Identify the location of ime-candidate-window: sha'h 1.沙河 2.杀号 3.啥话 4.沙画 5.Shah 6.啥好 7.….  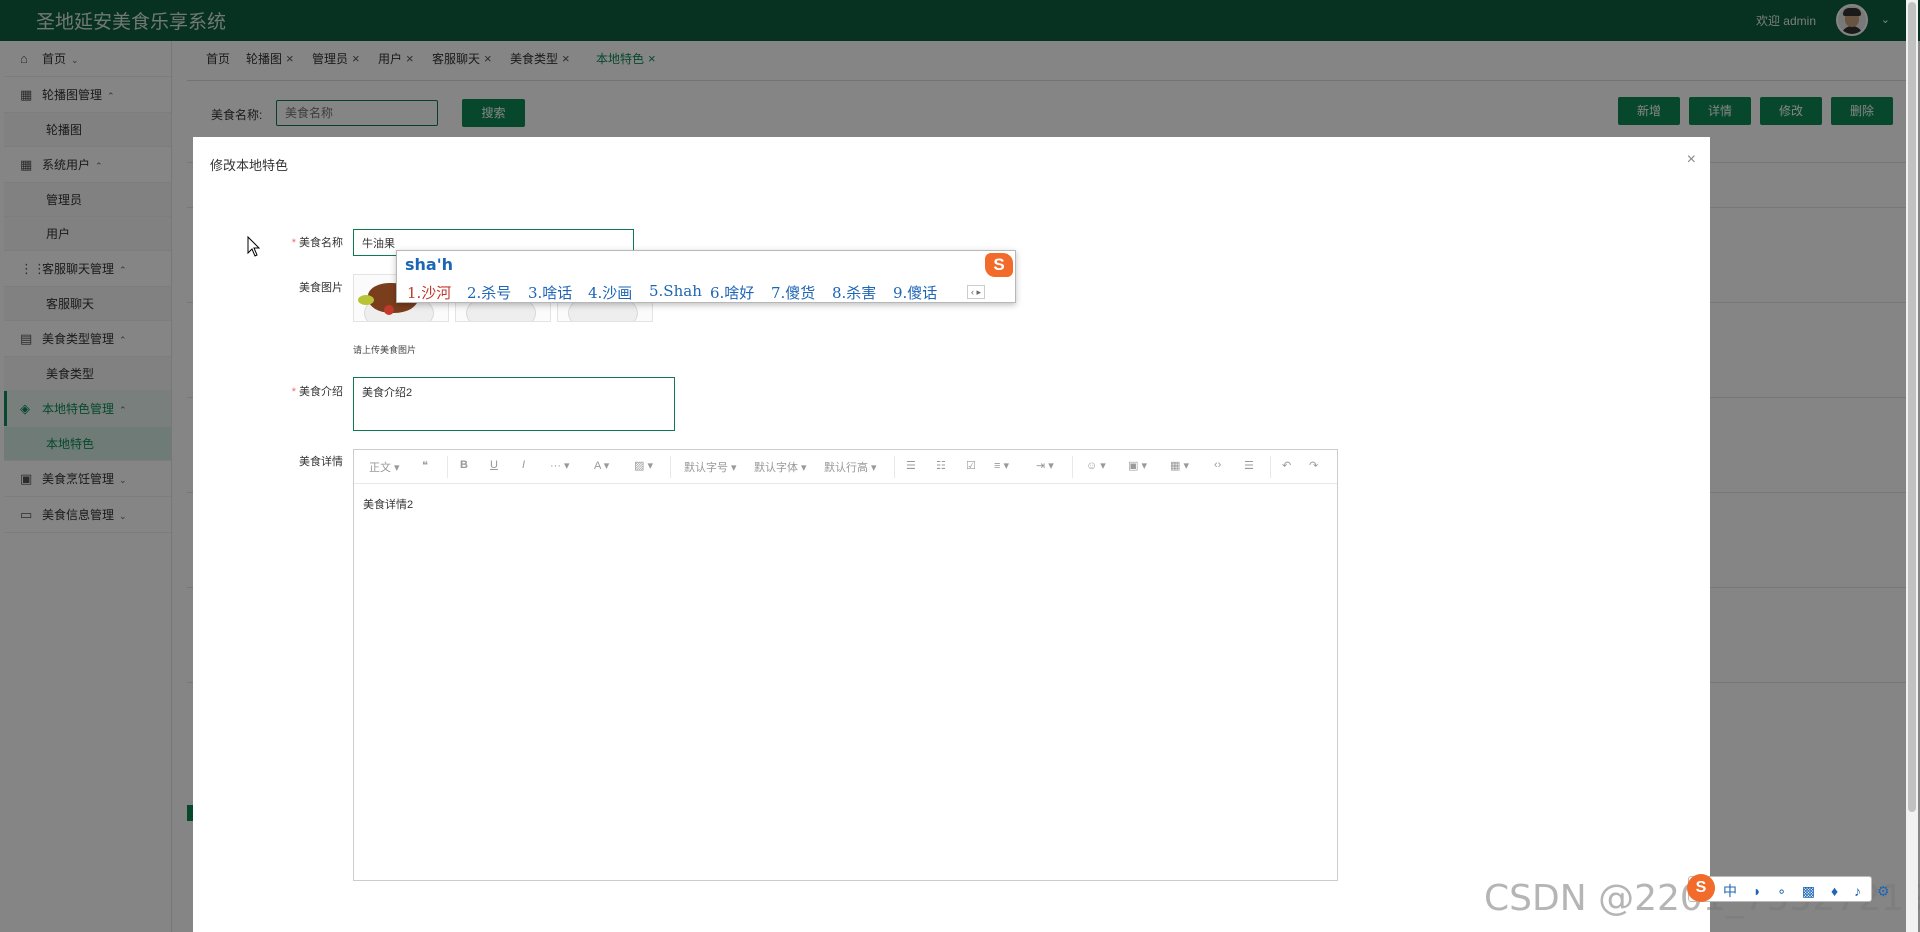
(706, 276).